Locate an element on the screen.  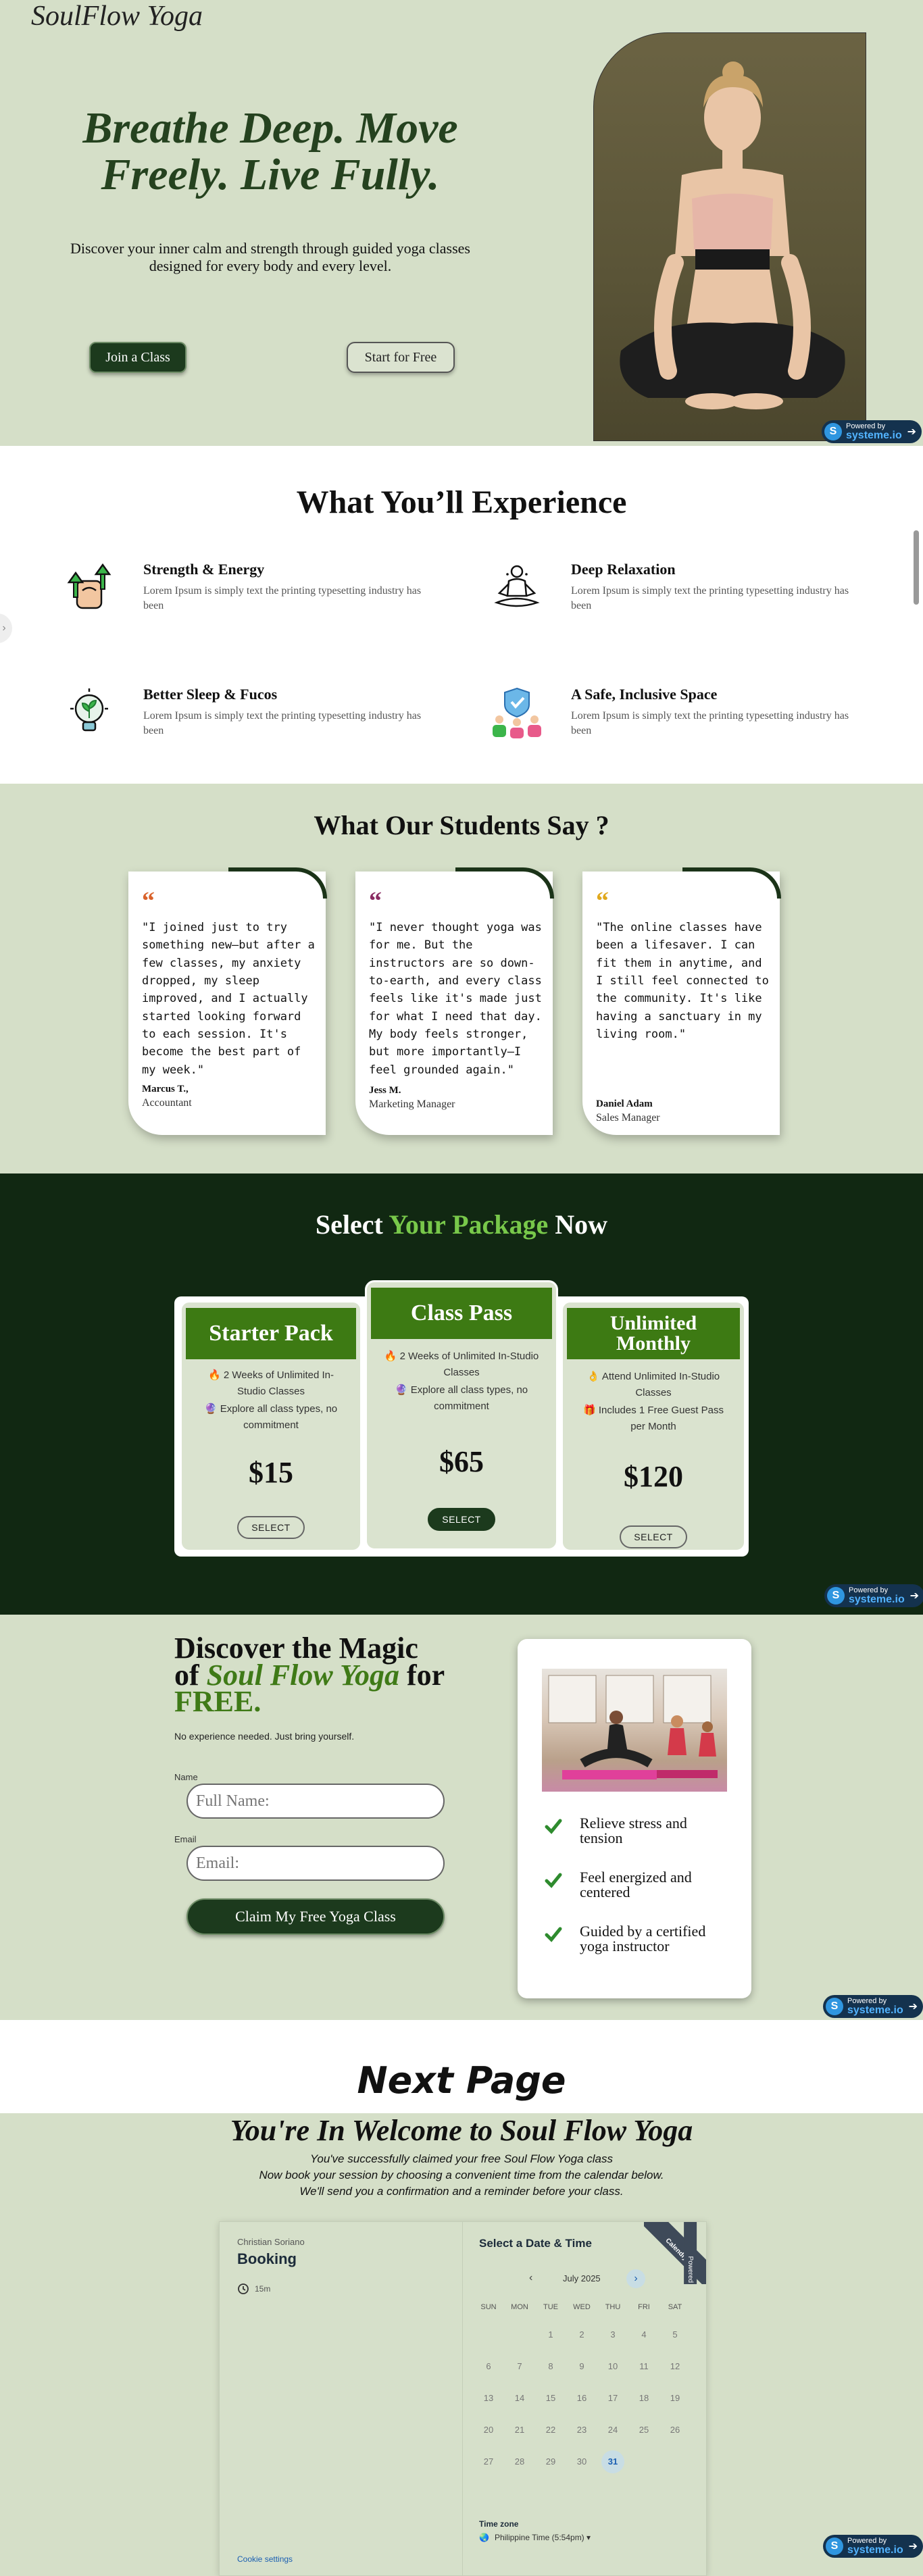
start-free-button: Start for Free is located at coordinates (401, 357).